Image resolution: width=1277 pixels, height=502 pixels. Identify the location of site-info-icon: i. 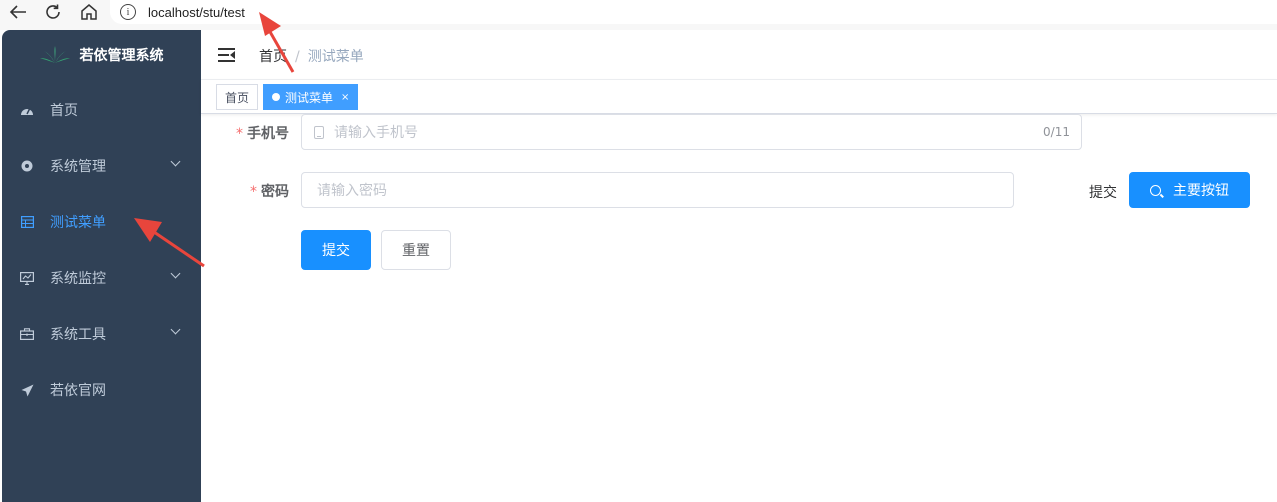
(128, 12).